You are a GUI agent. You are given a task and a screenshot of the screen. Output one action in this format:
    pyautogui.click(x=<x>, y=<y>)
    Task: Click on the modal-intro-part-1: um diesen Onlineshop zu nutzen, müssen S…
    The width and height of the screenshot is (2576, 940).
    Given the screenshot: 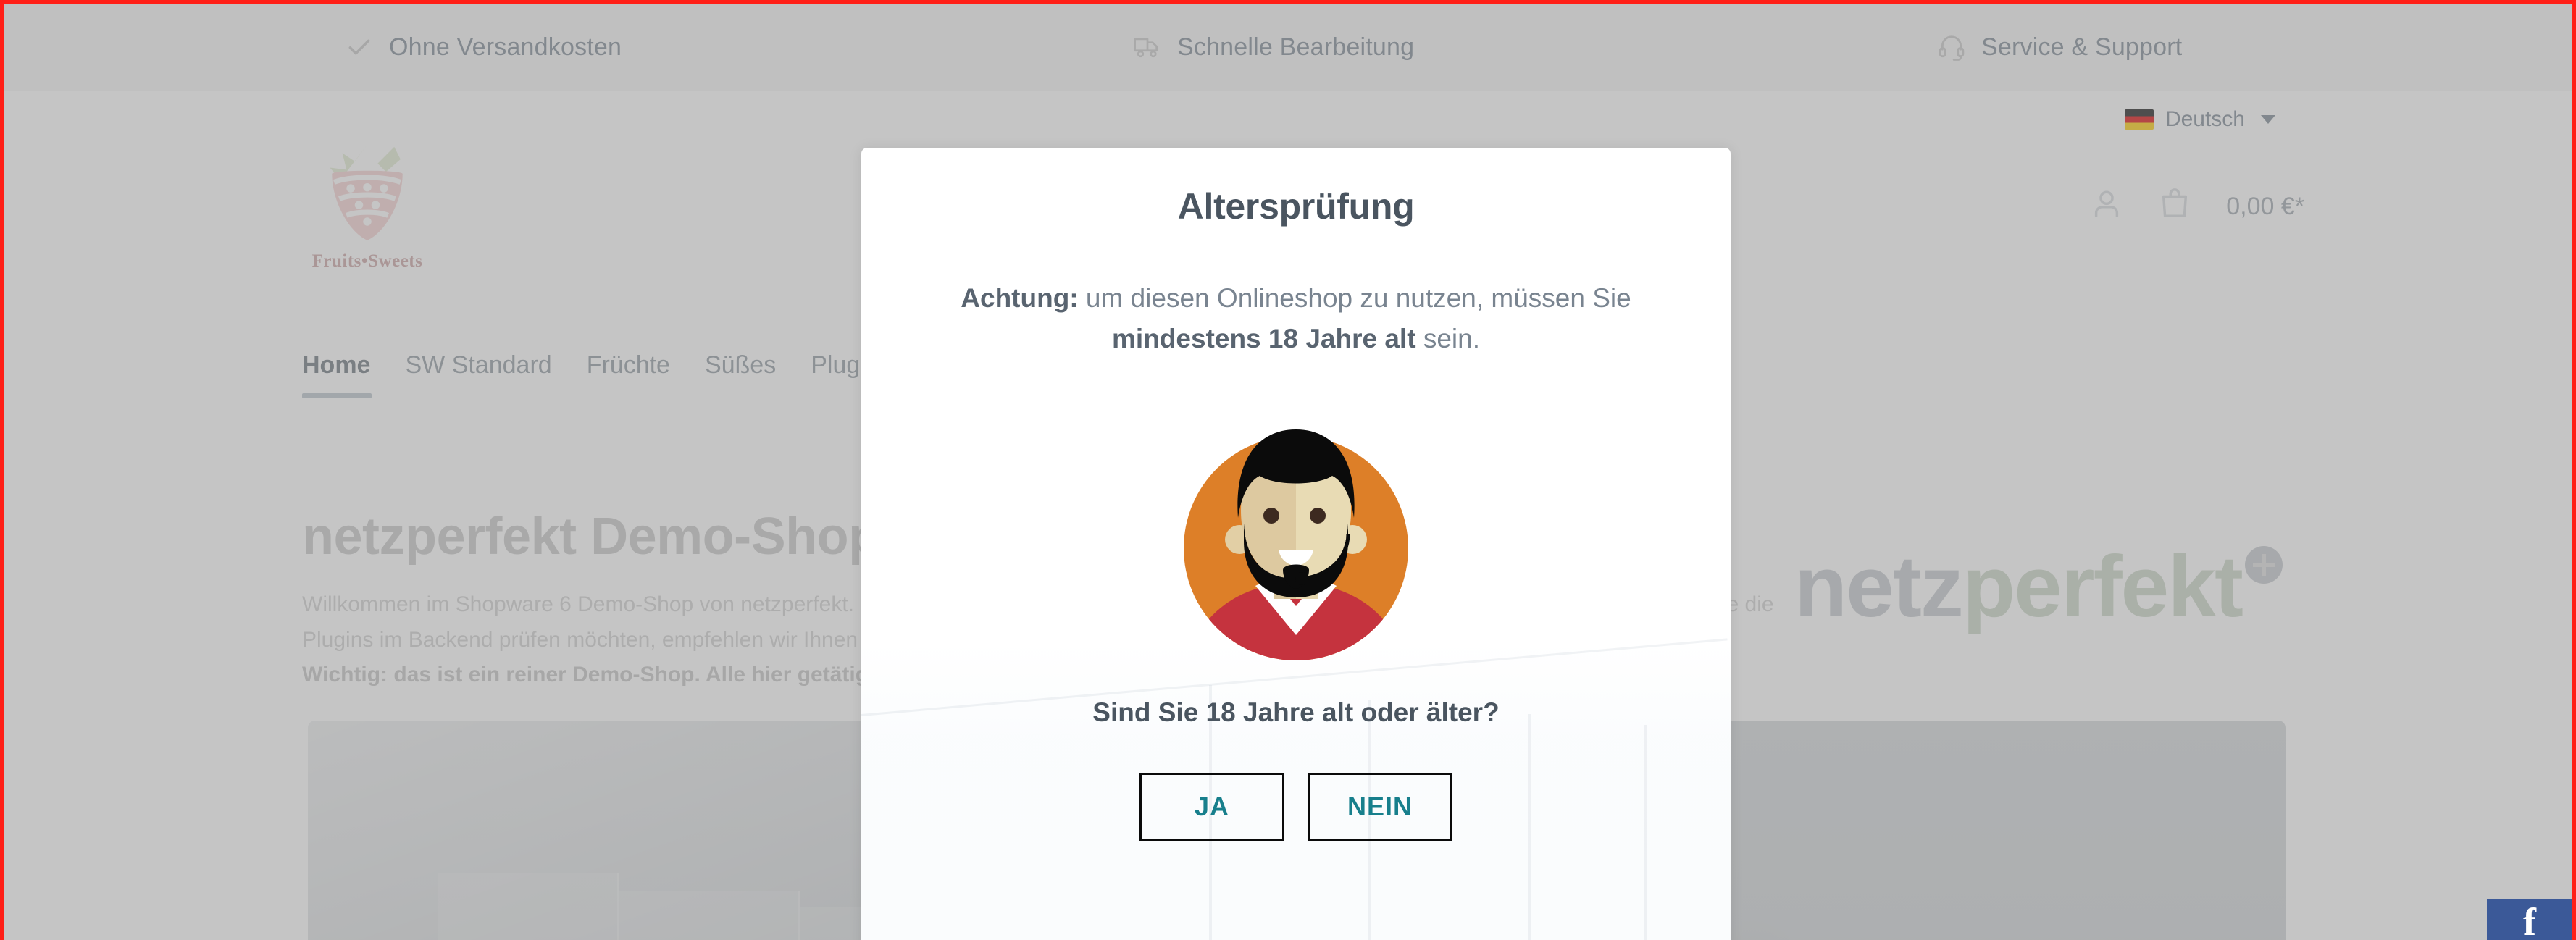 What is the action you would take?
    pyautogui.click(x=1354, y=298)
    